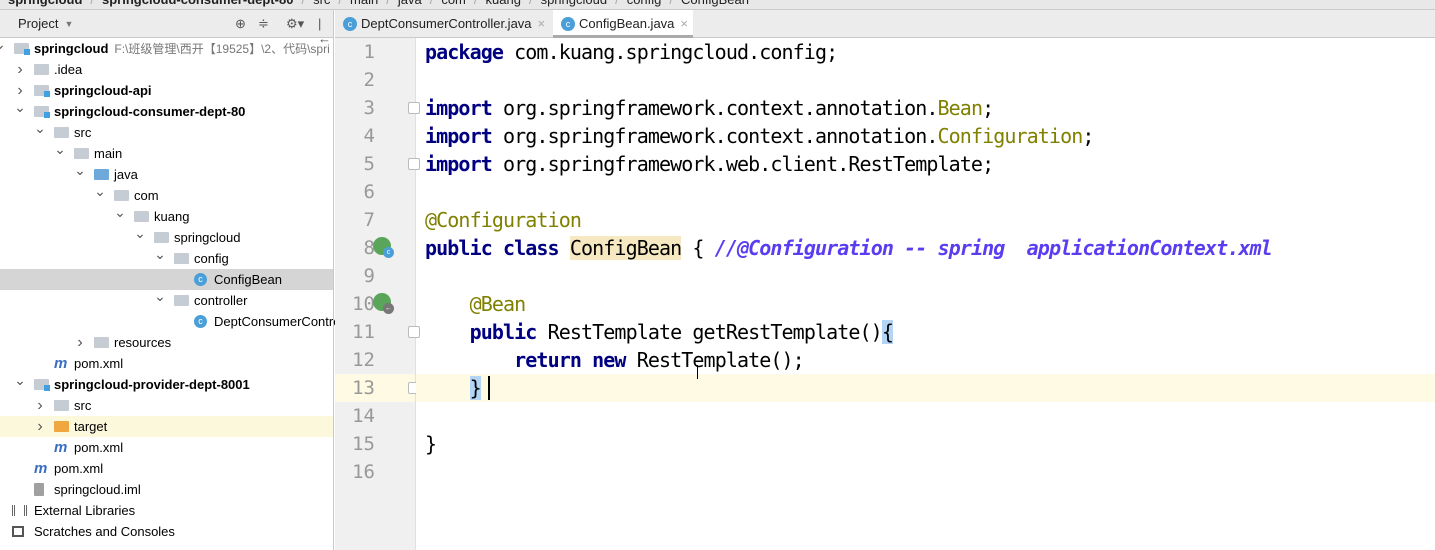  I want to click on code-line: @Bean, so click(925, 304).